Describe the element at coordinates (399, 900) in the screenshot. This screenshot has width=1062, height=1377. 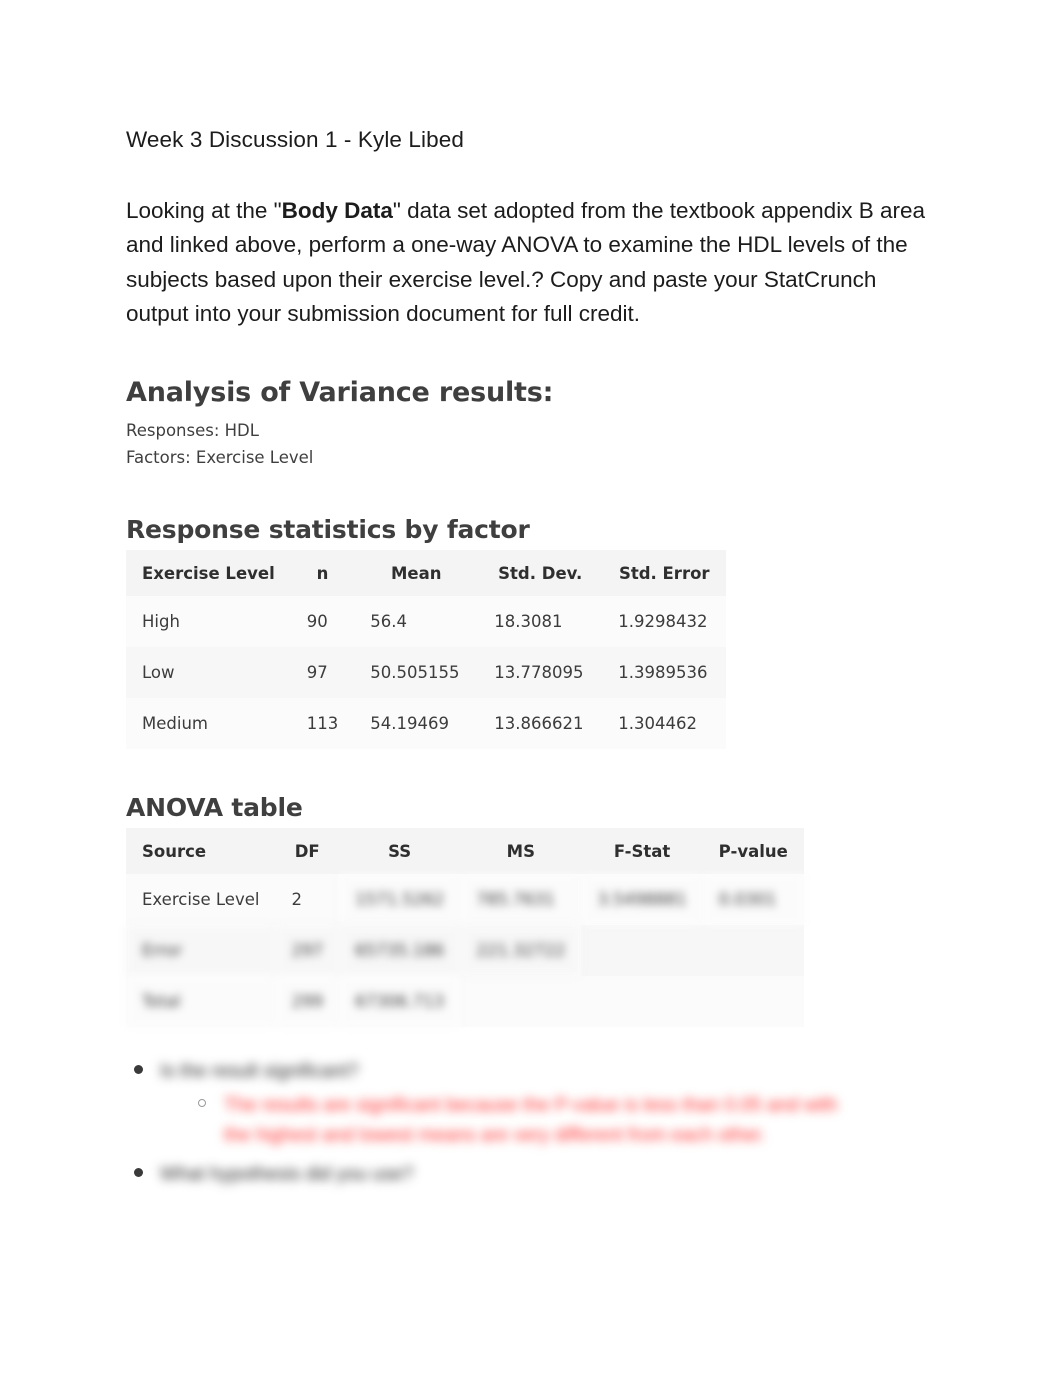
I see `cell-ss: 1571.5262` at that location.